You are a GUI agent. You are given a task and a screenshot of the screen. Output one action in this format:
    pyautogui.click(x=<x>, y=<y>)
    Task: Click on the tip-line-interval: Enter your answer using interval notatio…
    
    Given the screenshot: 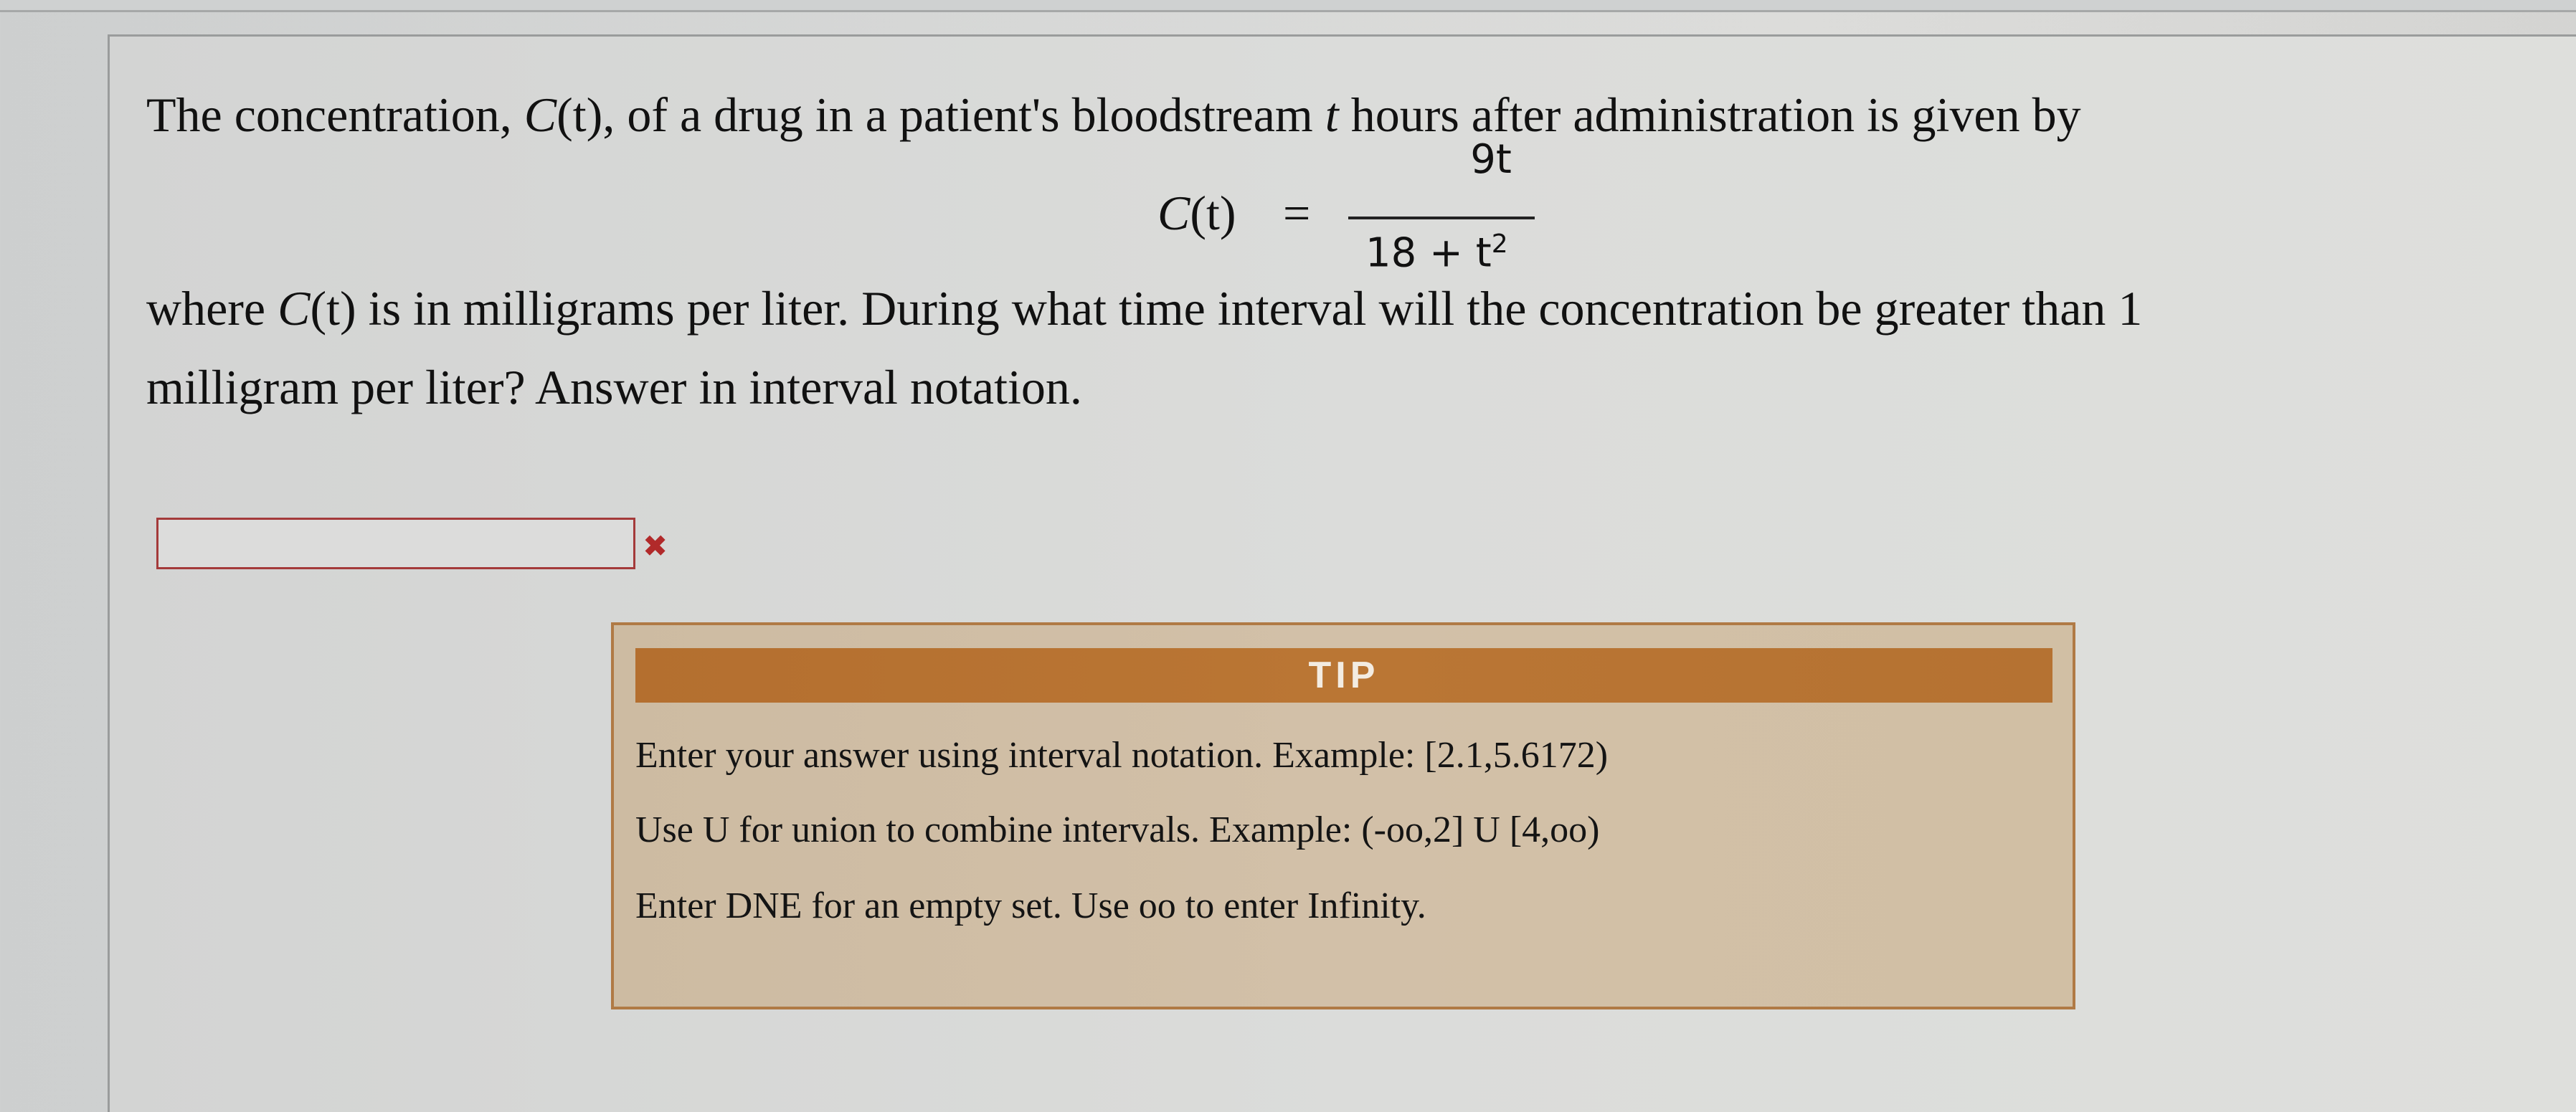 What is the action you would take?
    pyautogui.click(x=1122, y=756)
    